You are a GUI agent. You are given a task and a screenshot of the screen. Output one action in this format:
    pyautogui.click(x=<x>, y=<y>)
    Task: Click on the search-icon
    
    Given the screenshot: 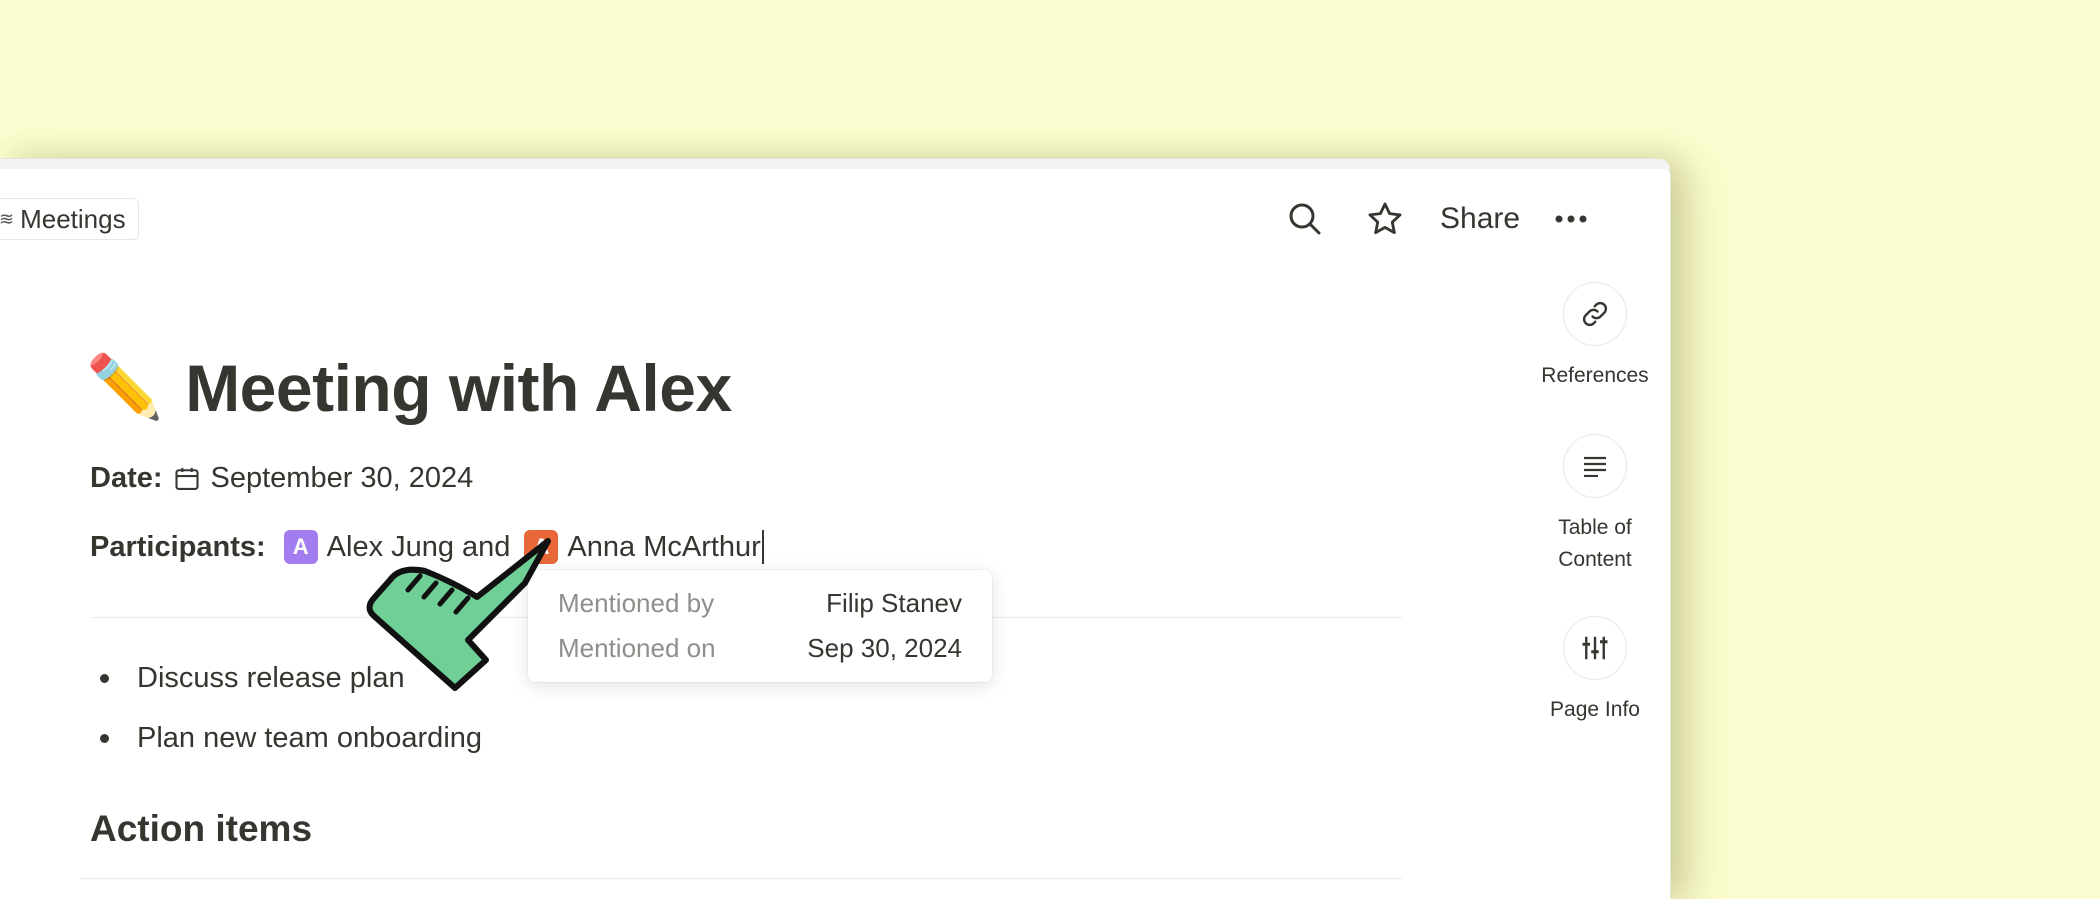 What is the action you would take?
    pyautogui.click(x=1305, y=219)
    